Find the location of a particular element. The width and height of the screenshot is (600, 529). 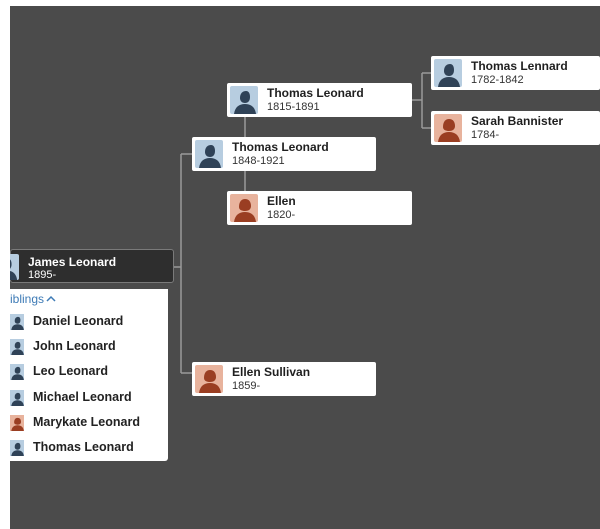

person-name: Thomas Lennard is located at coordinates (519, 66).